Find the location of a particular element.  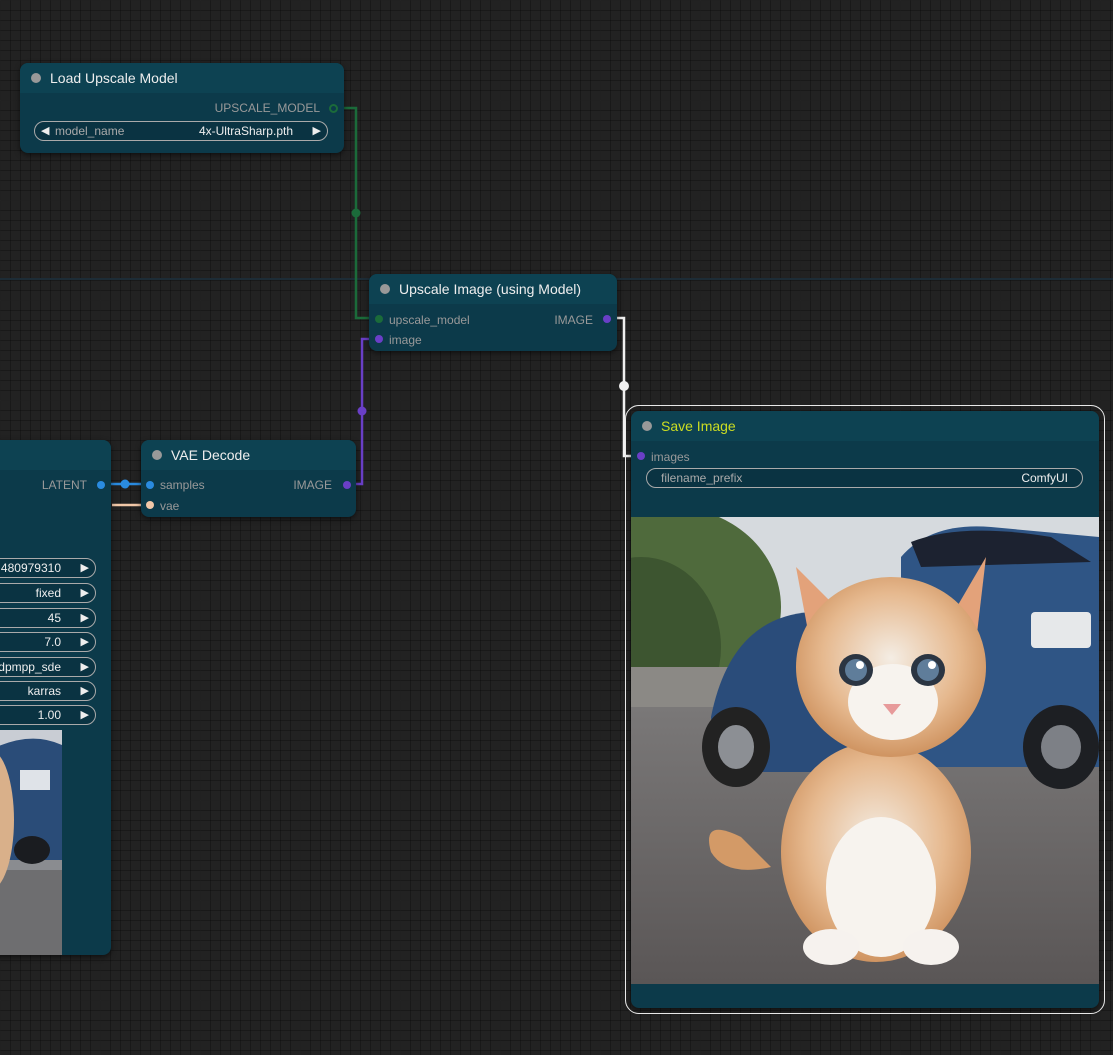

filename-prefix-widget: filename_prefix ComfyUI is located at coordinates (864, 478).